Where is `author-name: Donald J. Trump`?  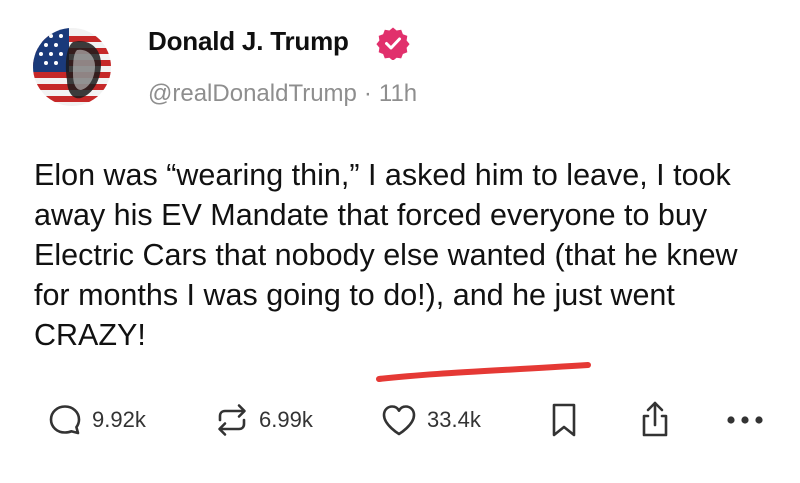
author-name: Donald J. Trump is located at coordinates (248, 41).